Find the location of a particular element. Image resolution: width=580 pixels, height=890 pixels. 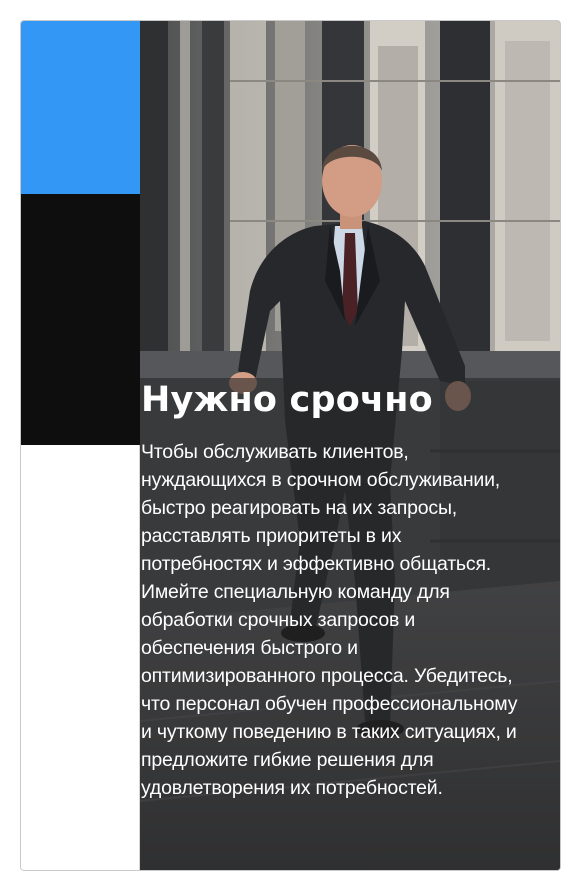

card-title: Нужно срочно is located at coordinates (287, 400).